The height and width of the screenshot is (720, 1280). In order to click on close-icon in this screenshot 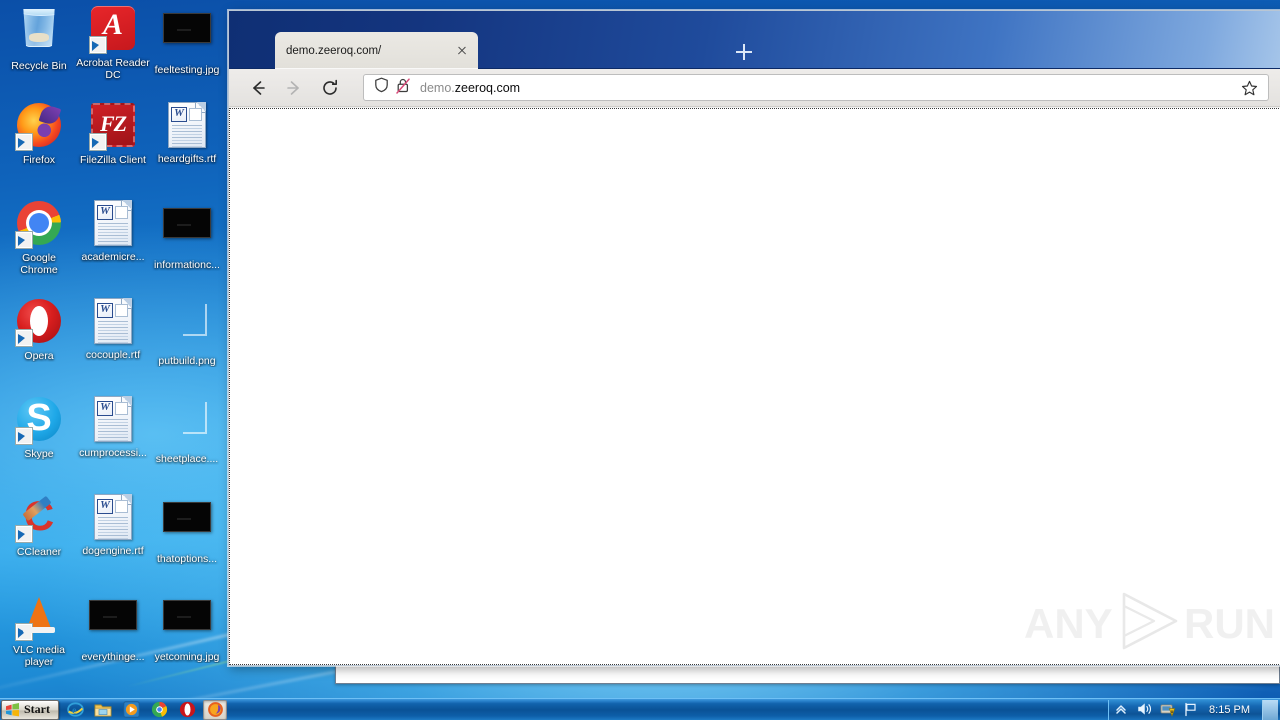, I will do `click(462, 51)`.